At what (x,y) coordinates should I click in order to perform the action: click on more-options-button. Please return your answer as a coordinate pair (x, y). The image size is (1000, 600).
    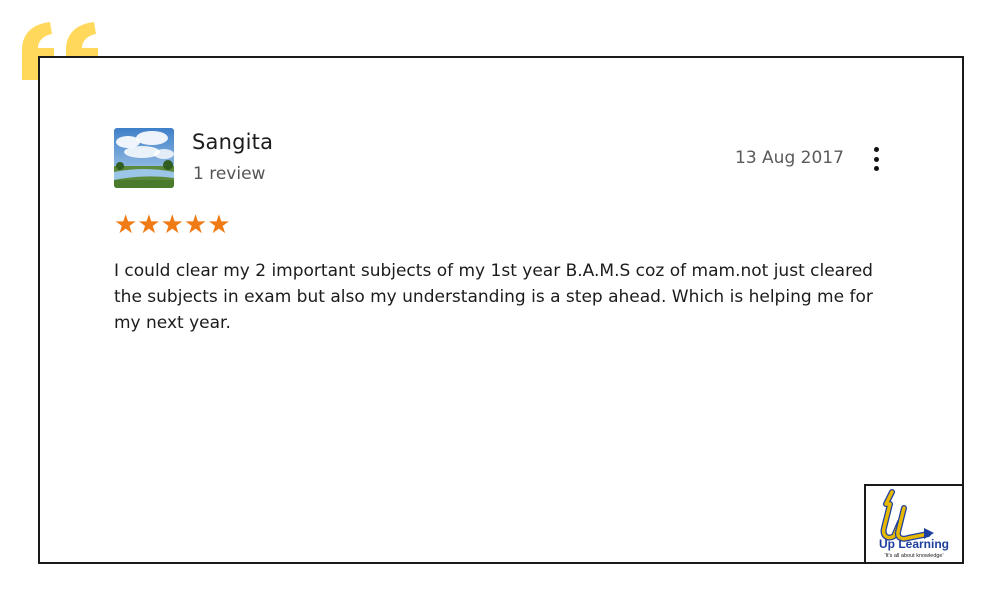
    Looking at the image, I should click on (876, 159).